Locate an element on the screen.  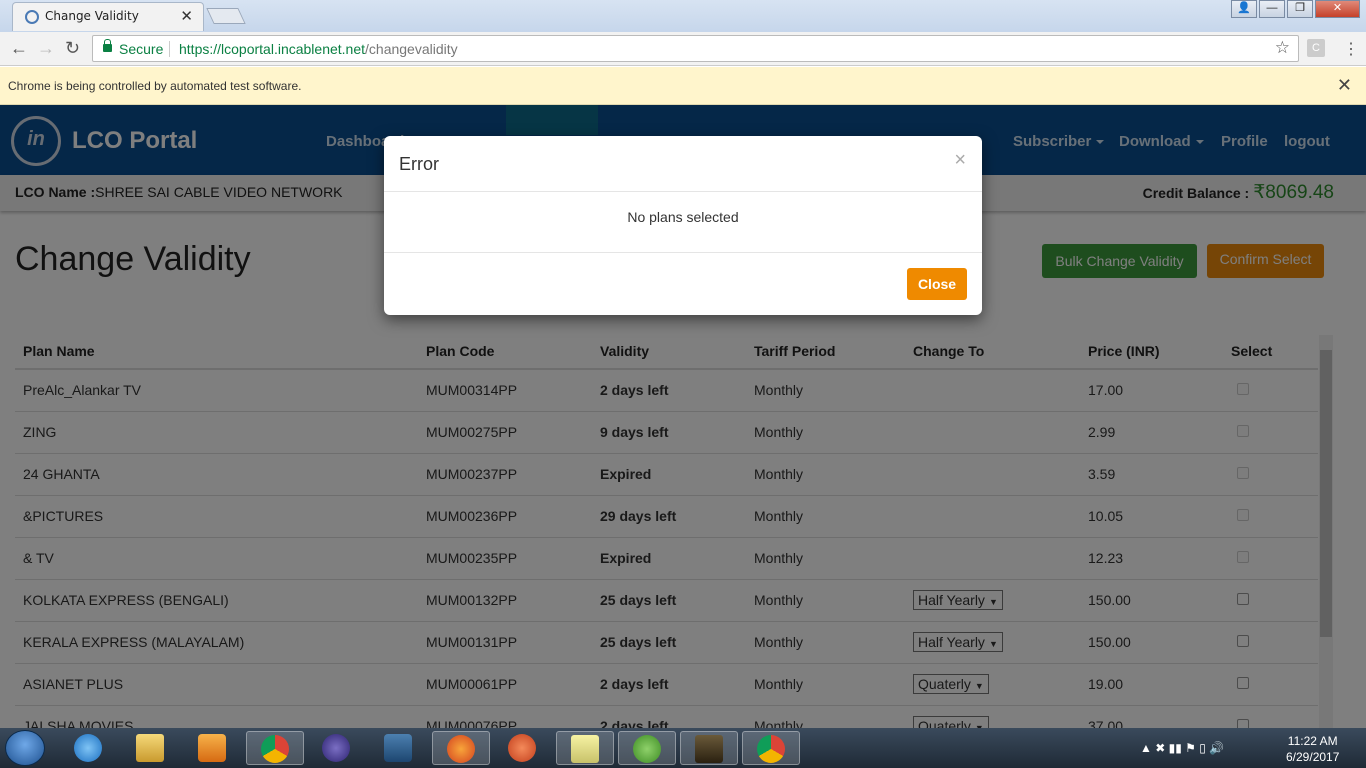
bookmark-star-icon: ☆ is located at coordinates (1282, 48).